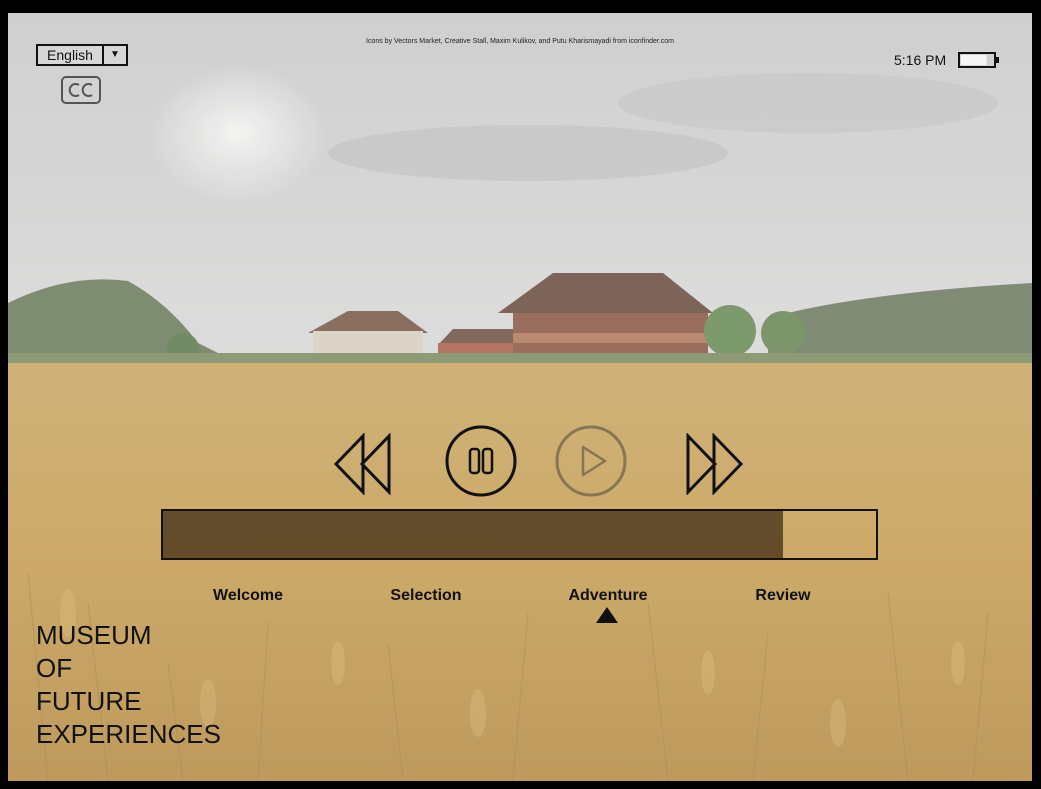 This screenshot has height=789, width=1041. Describe the element at coordinates (607, 615) in the screenshot. I see `current-stage-marker-icon` at that location.